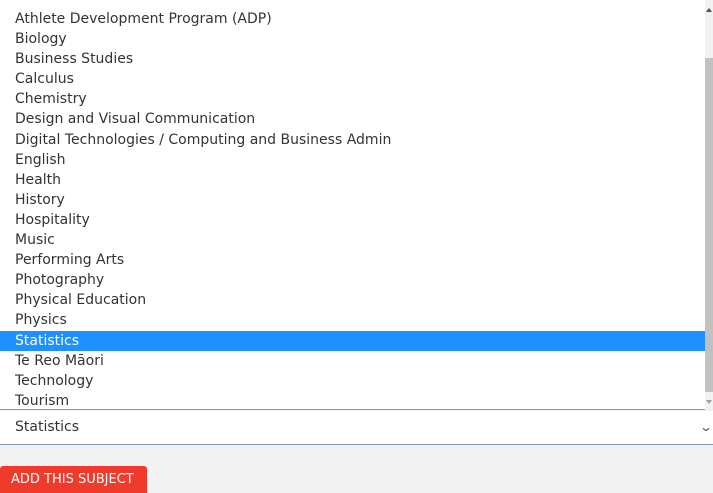  Describe the element at coordinates (352, 260) in the screenshot. I see `dropdown-option: Performing Arts` at that location.